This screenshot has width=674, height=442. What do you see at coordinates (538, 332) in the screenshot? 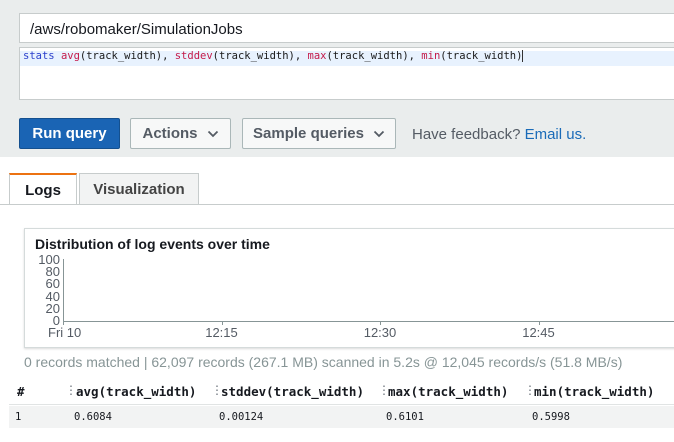
I see `x-tick-label: 12:45` at bounding box center [538, 332].